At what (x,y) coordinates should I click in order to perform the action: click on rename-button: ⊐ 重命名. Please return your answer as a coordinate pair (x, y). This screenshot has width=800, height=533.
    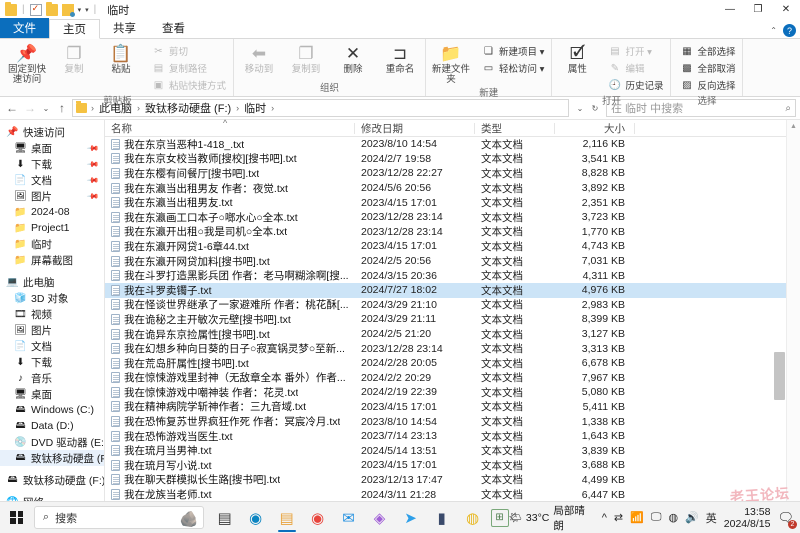
    Looking at the image, I should click on (400, 58).